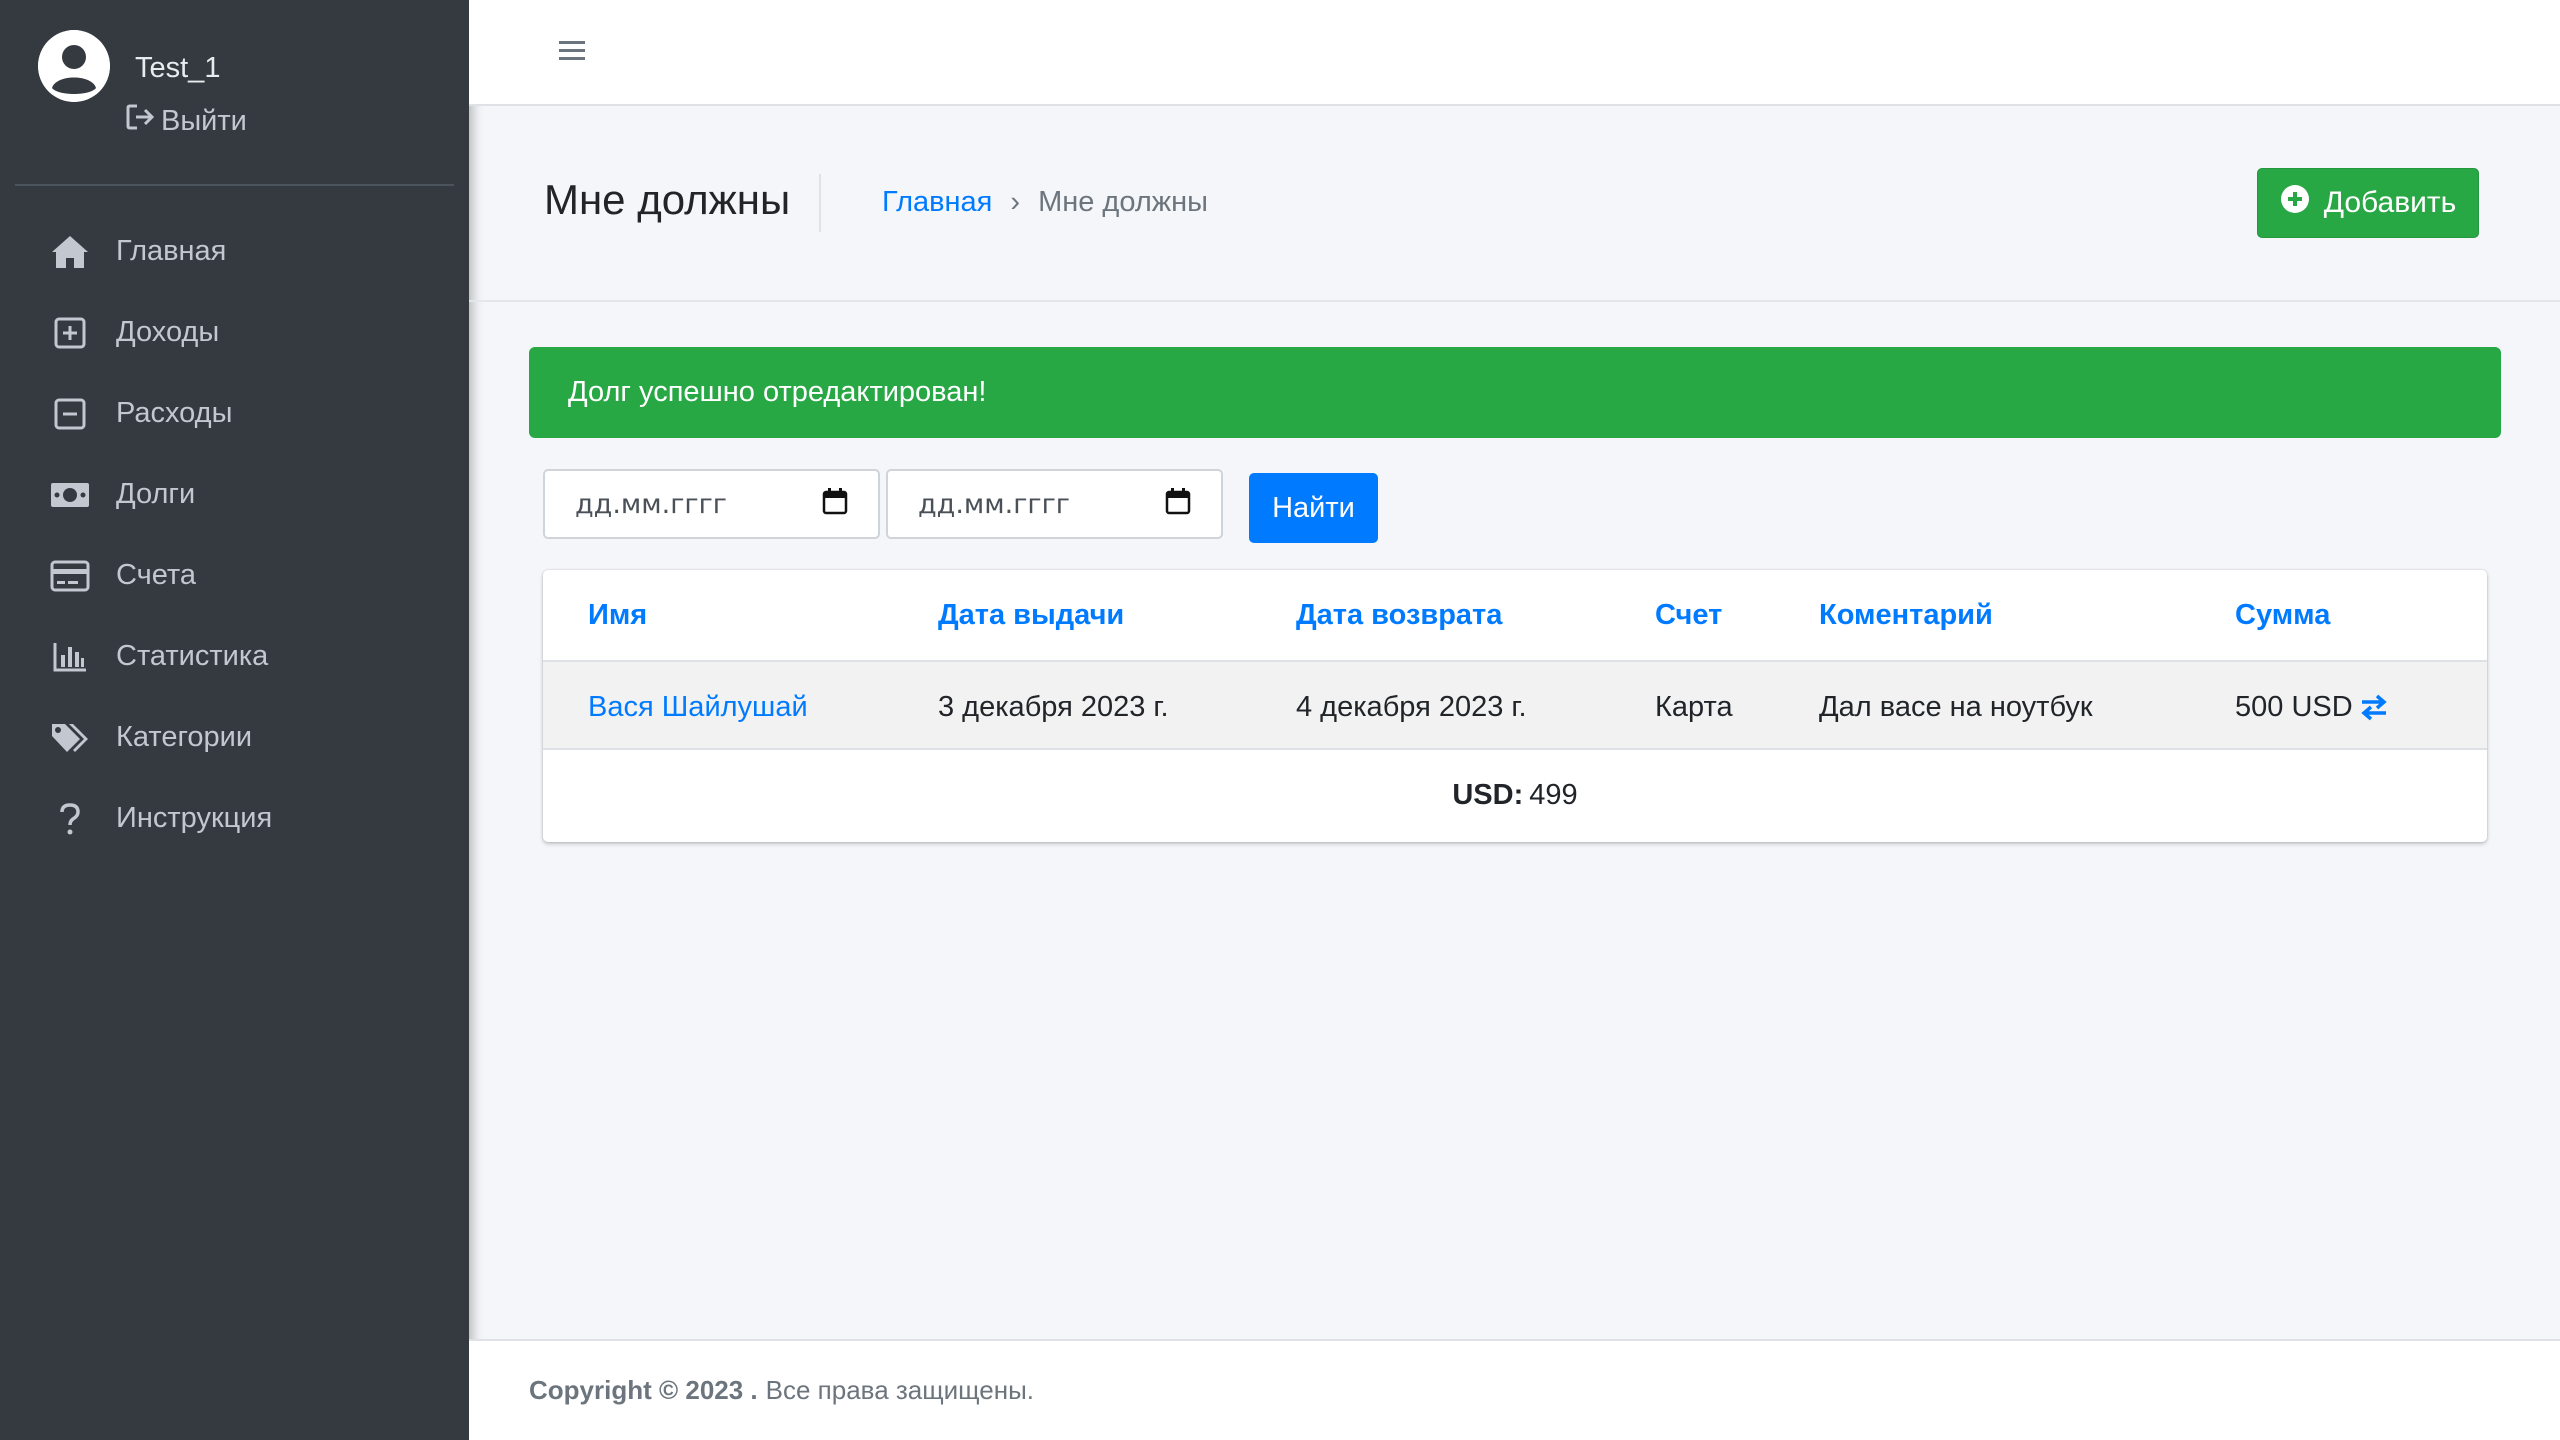 This screenshot has width=2560, height=1440. I want to click on column-header-account: Счет, so click(1688, 615).